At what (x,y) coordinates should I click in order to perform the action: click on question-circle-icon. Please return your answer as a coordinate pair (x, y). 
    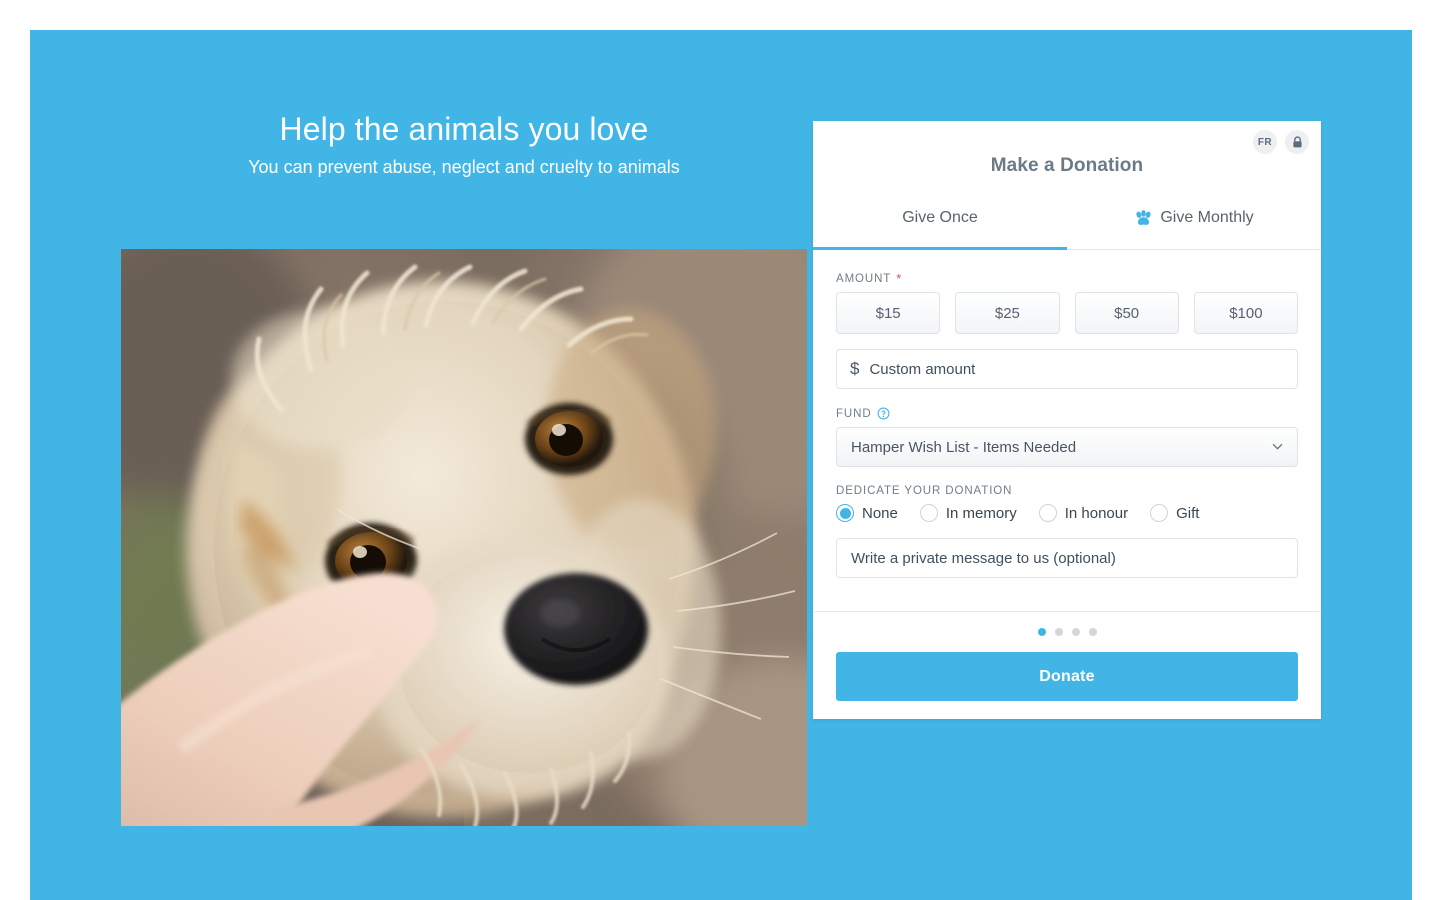
    Looking at the image, I should click on (883, 413).